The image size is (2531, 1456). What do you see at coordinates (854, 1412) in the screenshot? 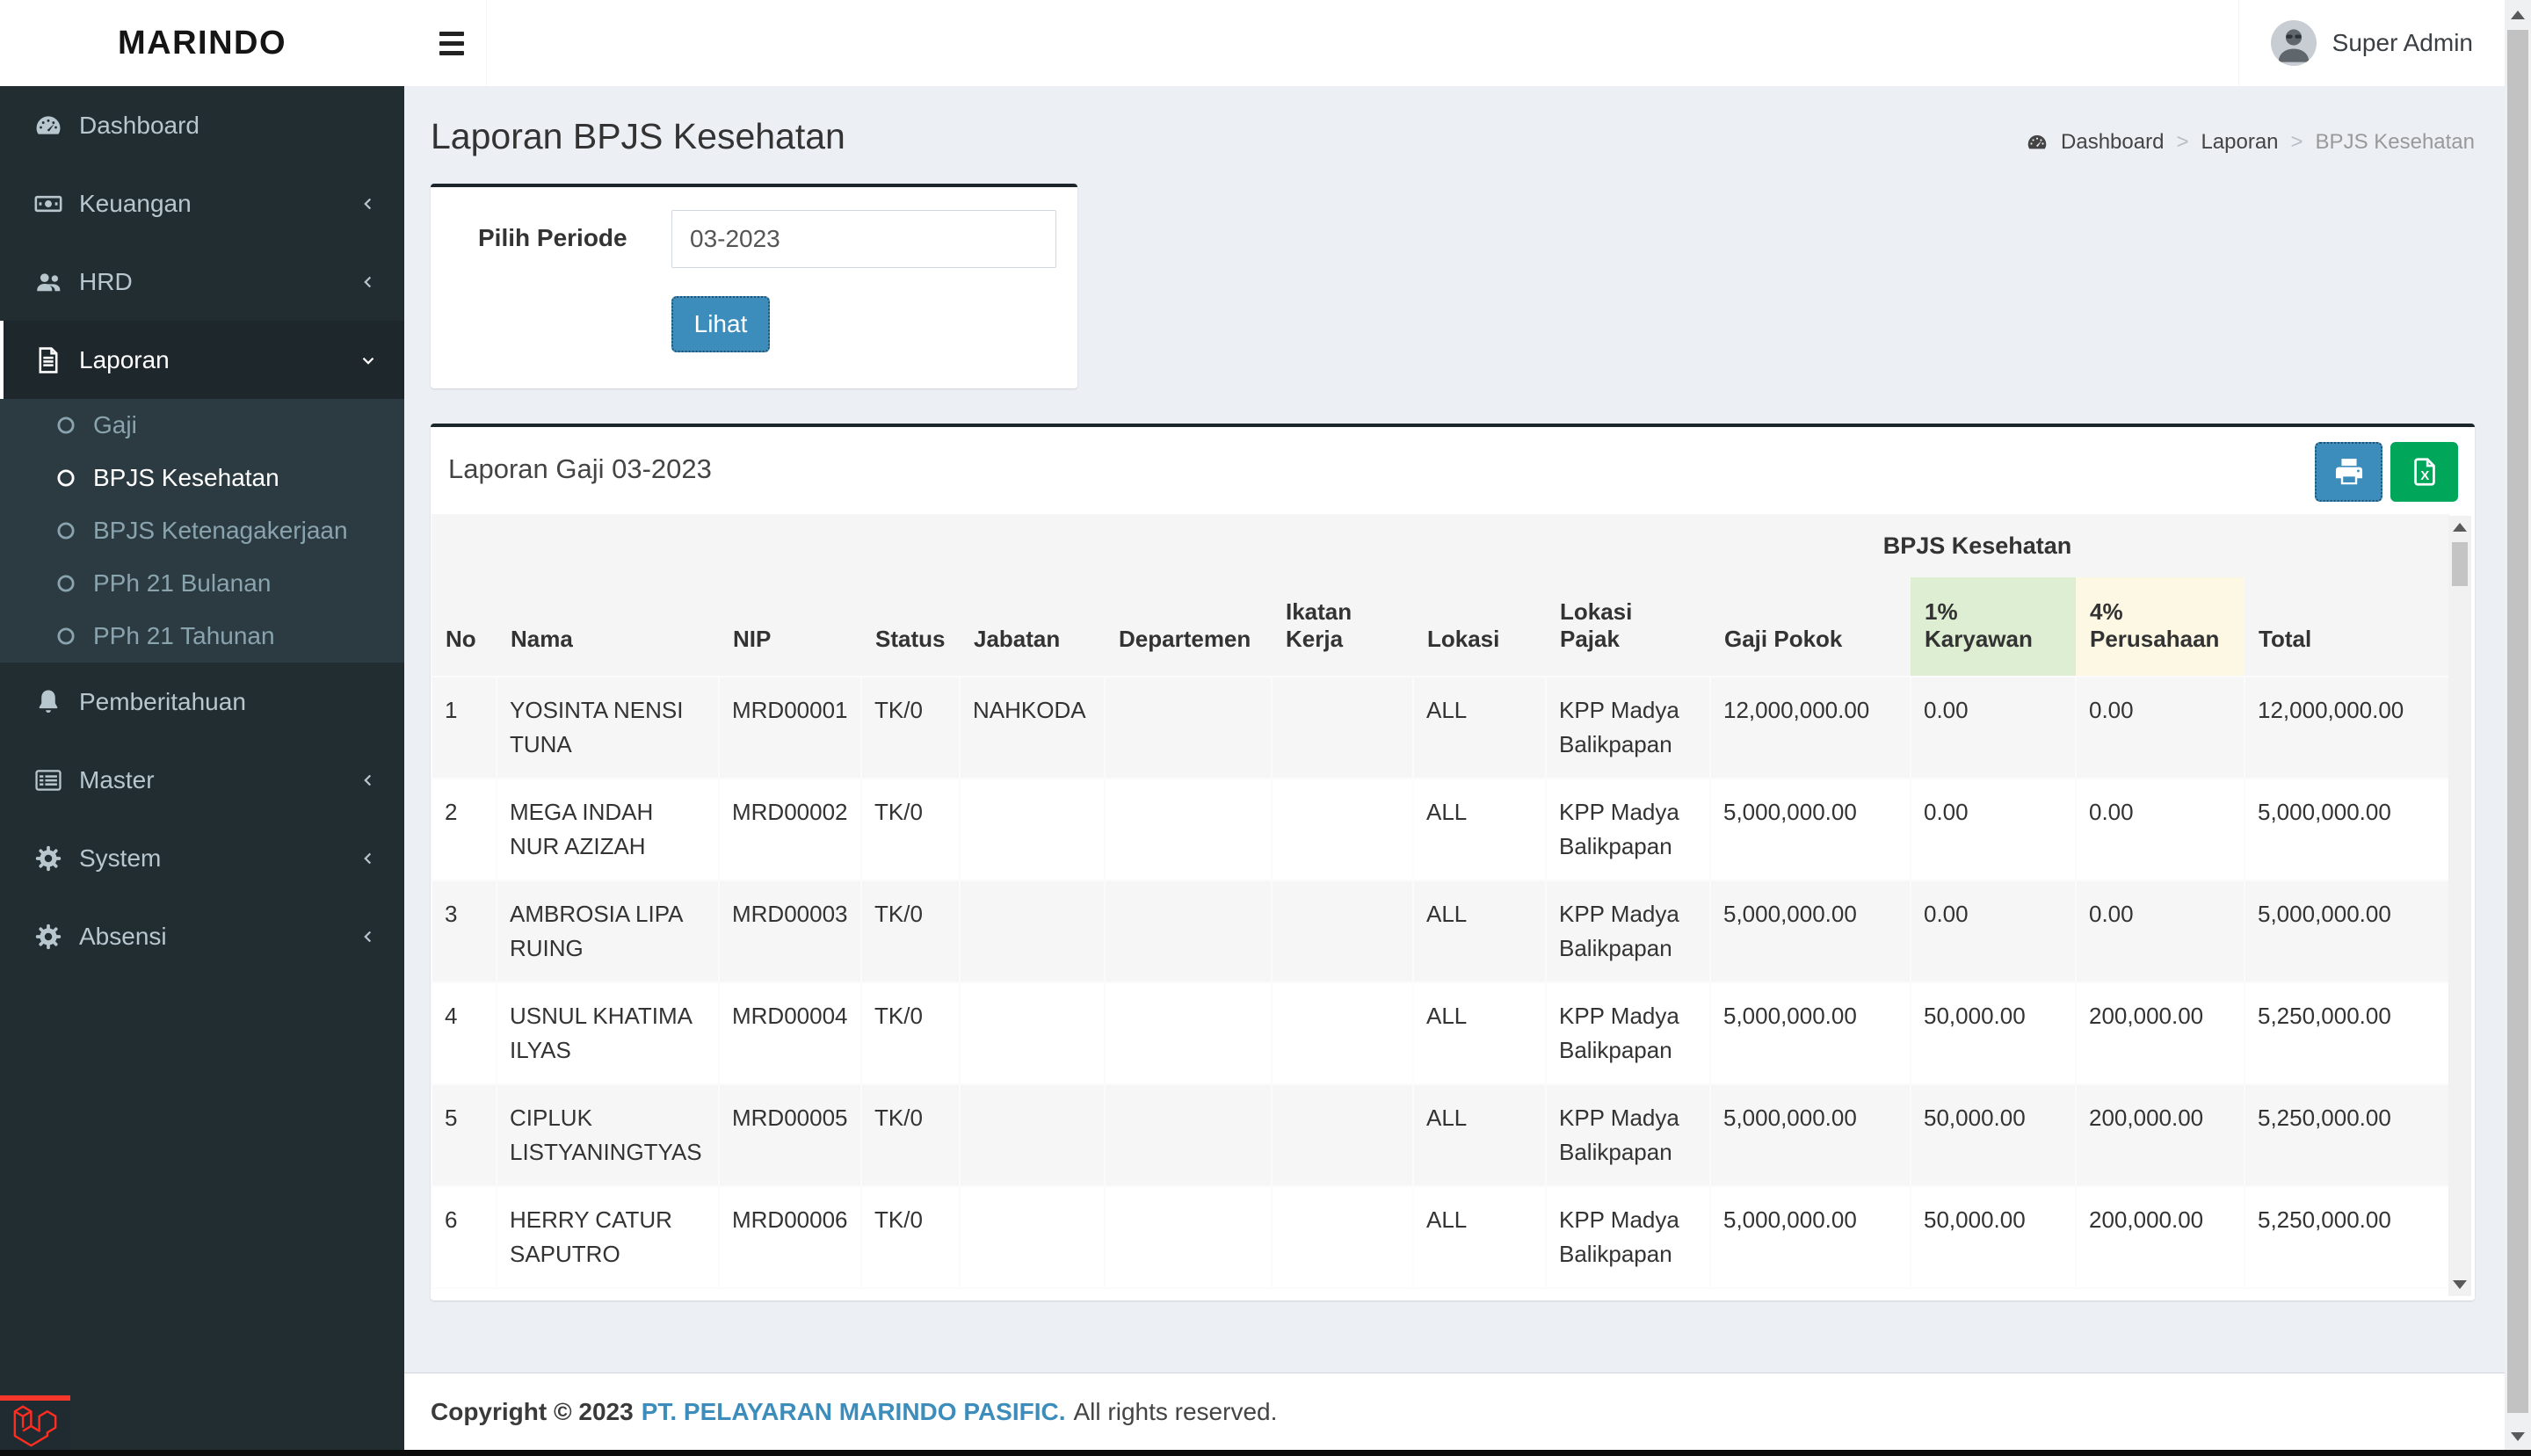
I see `company-link: PT. PELAYARAN MARINDO PASIFIC.` at bounding box center [854, 1412].